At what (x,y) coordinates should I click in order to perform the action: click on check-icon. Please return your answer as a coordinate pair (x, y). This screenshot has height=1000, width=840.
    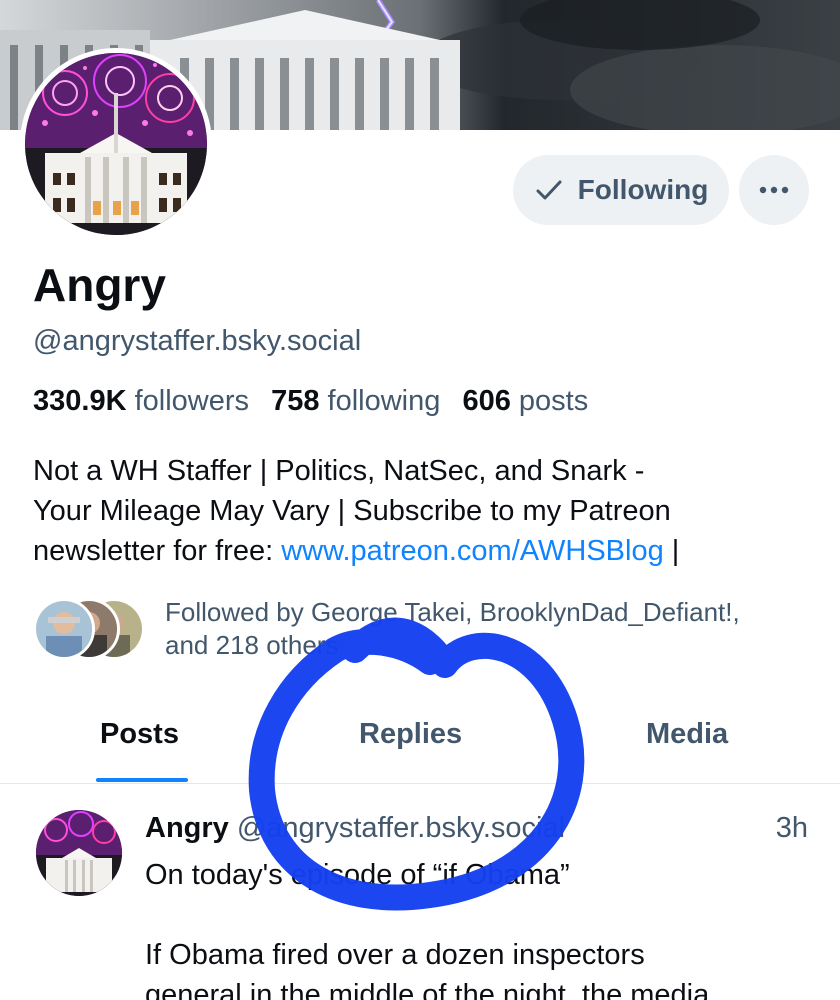
    Looking at the image, I should click on (549, 190).